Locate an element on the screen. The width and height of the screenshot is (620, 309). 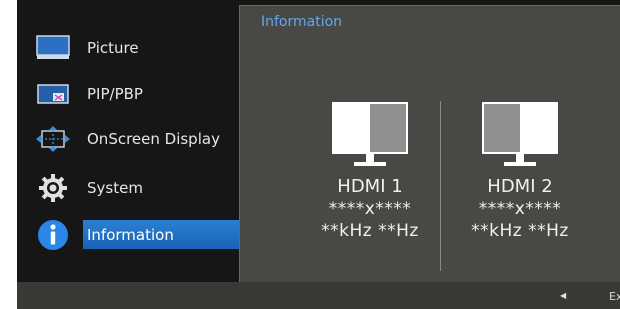
sidebar-item-label: Information is located at coordinates (130, 235).